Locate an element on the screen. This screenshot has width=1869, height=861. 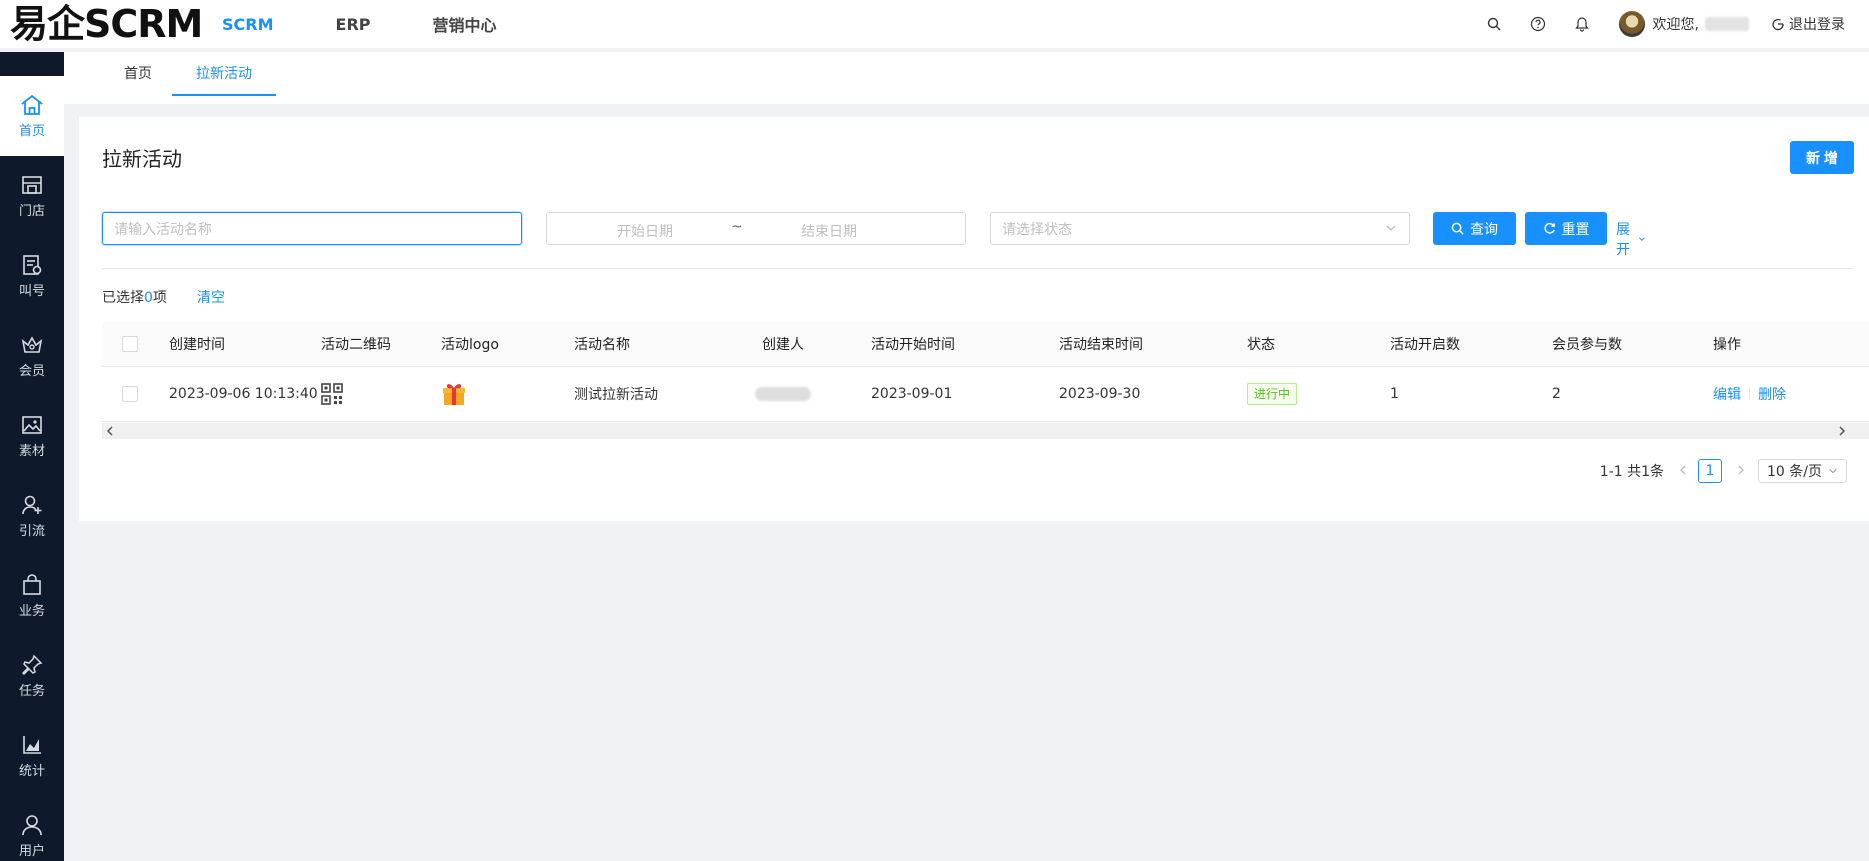
page-title: 拉新活动 is located at coordinates (142, 159).